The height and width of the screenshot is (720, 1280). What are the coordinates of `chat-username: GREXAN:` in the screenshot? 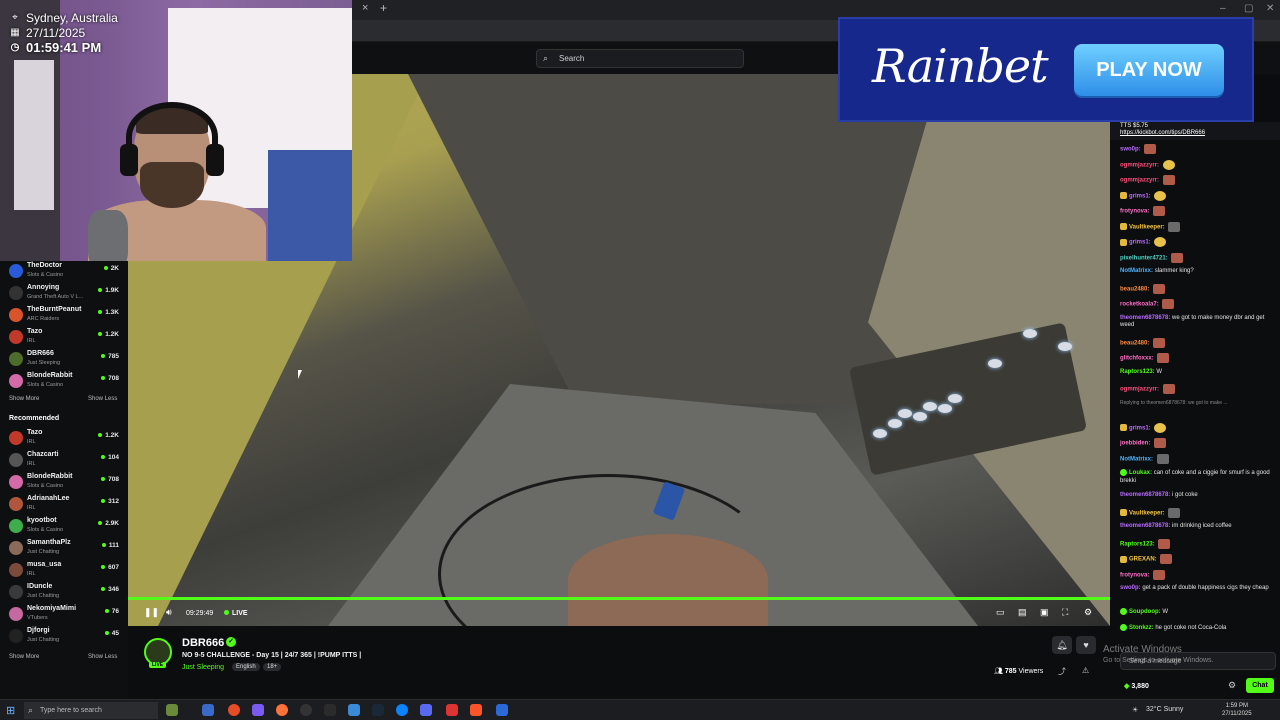 It's located at (1143, 560).